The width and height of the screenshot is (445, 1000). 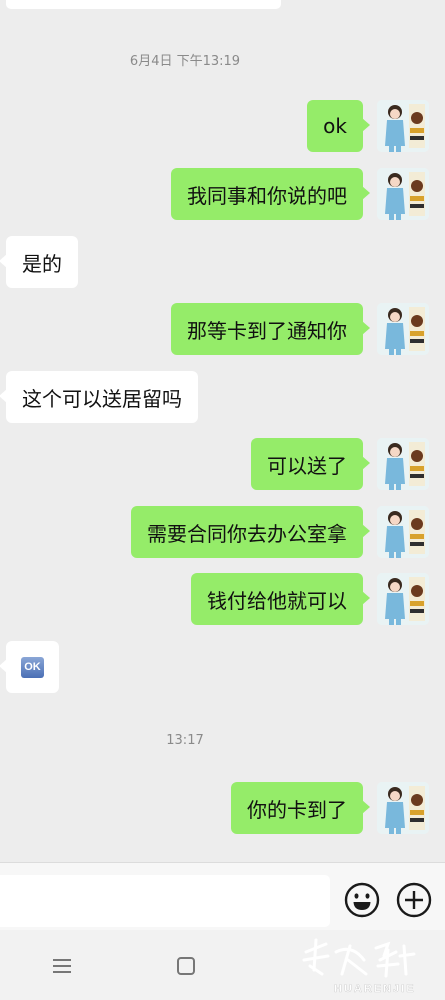 I want to click on partial-message-bubble, so click(x=143, y=4).